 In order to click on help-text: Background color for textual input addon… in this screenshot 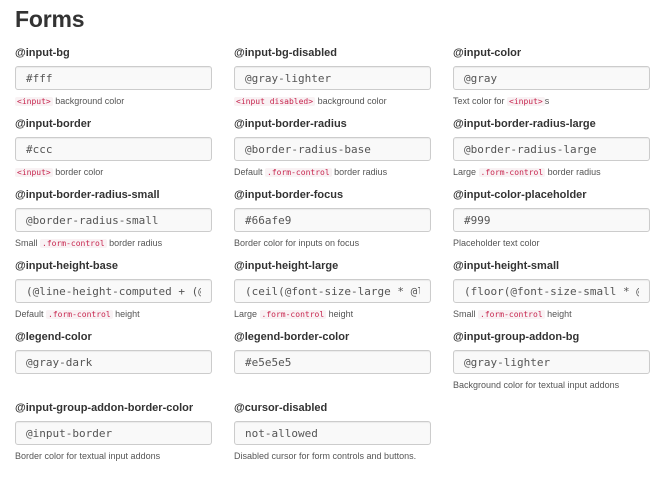, I will do `click(536, 385)`.